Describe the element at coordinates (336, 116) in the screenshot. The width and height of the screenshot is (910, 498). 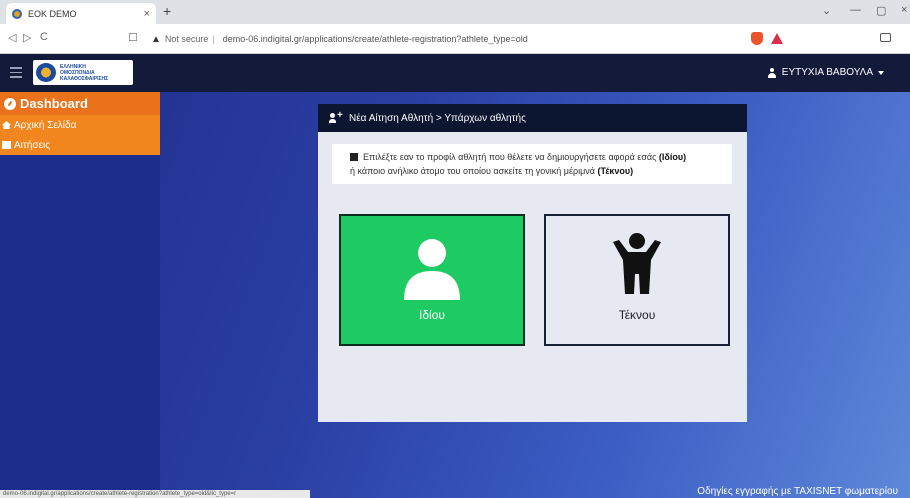
I see `user-plus-icon` at that location.